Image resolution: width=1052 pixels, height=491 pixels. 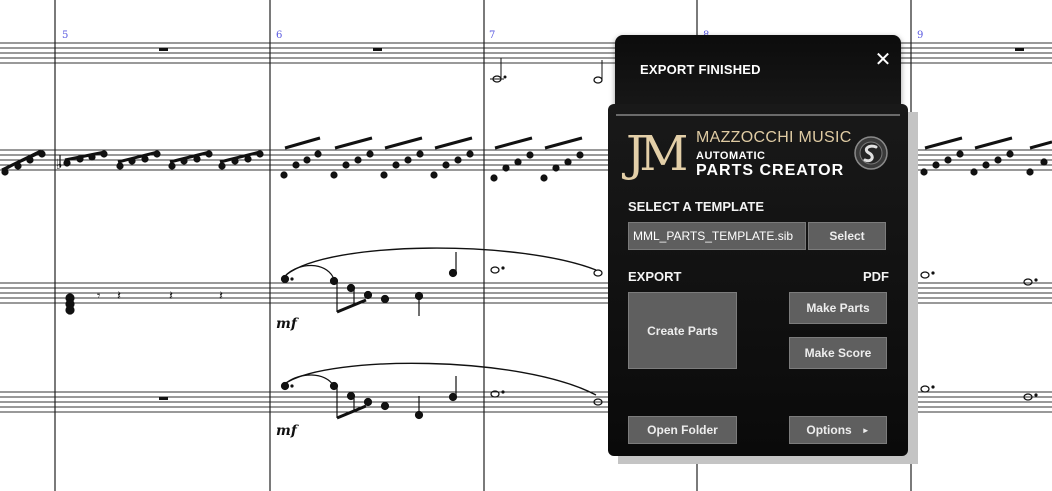 I want to click on panel-divider, so click(x=758, y=115).